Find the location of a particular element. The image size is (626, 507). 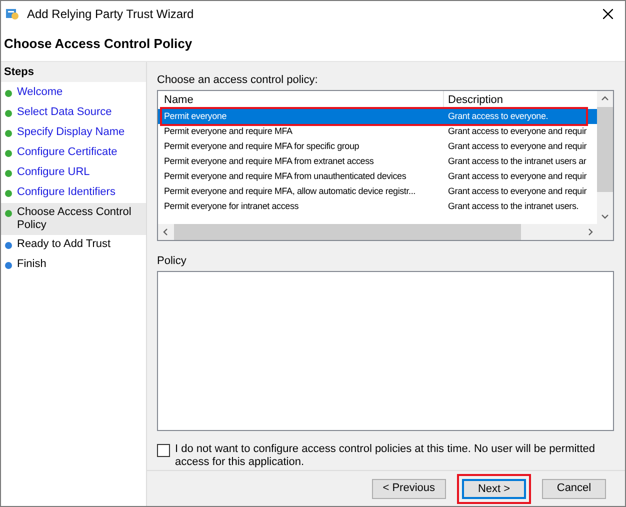

close-icon is located at coordinates (608, 13).